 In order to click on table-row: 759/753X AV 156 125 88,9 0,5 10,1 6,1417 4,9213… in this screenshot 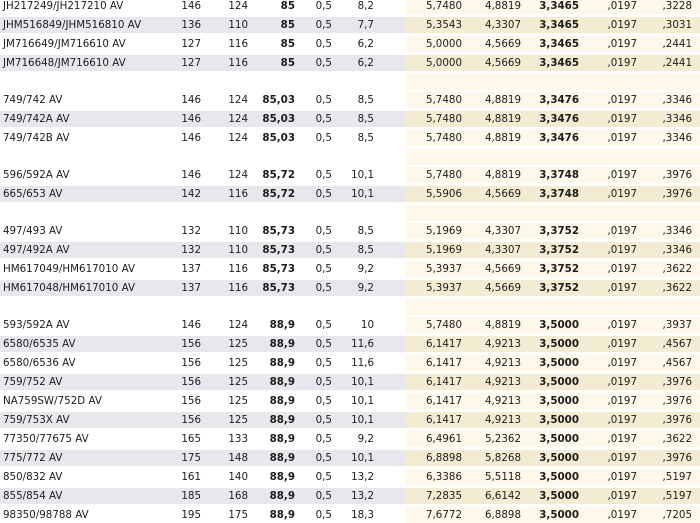, I will do `click(350, 419)`.